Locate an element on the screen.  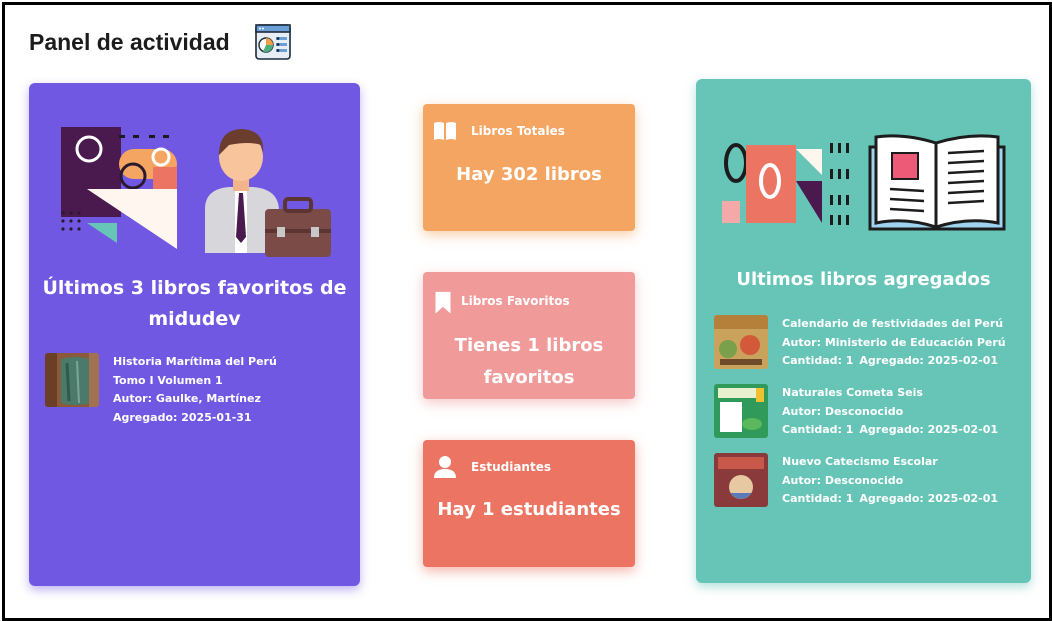
favorites-title: Últimos 3 libros favoritos de midudev is located at coordinates (194, 303).